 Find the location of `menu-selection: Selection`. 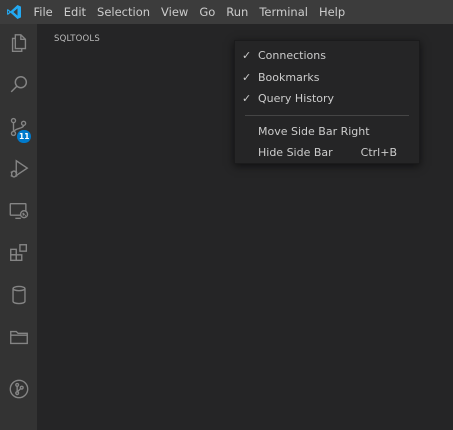

menu-selection: Selection is located at coordinates (124, 12).